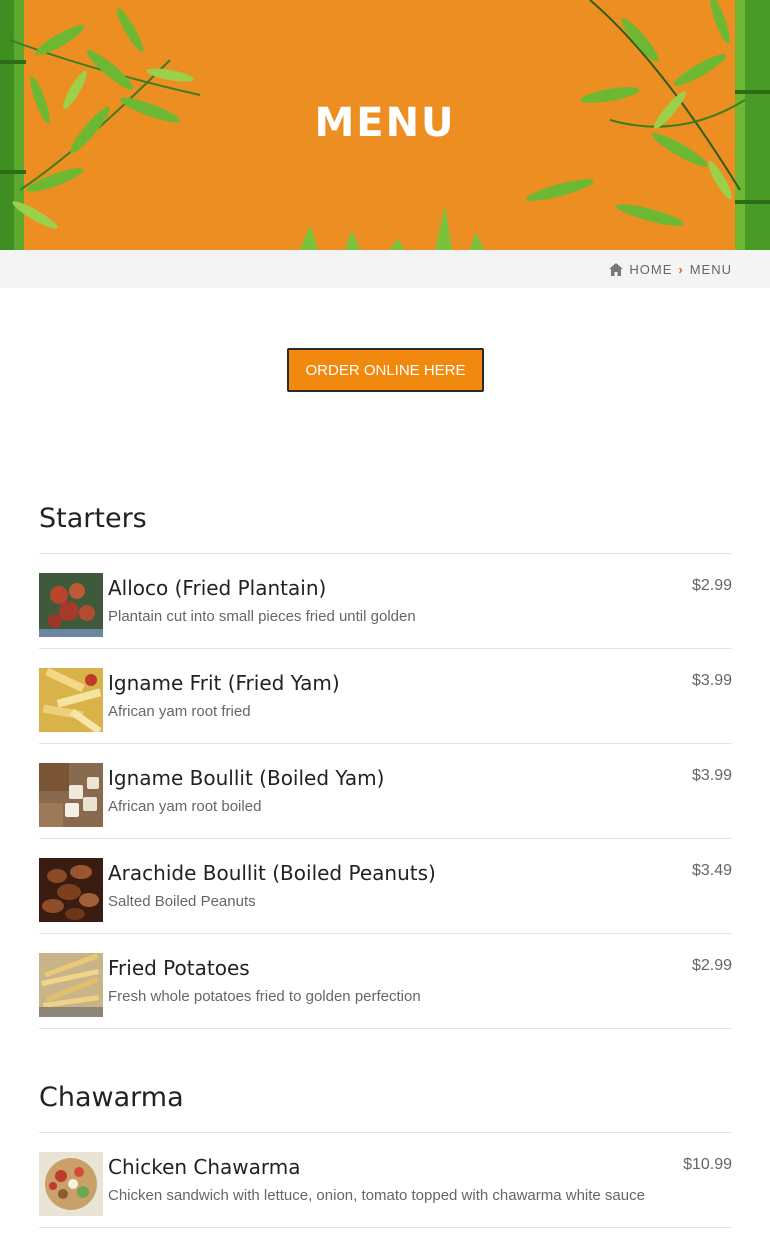 Image resolution: width=770 pixels, height=1237 pixels. I want to click on item-name: Alloco (Fried Plantain), so click(217, 588).